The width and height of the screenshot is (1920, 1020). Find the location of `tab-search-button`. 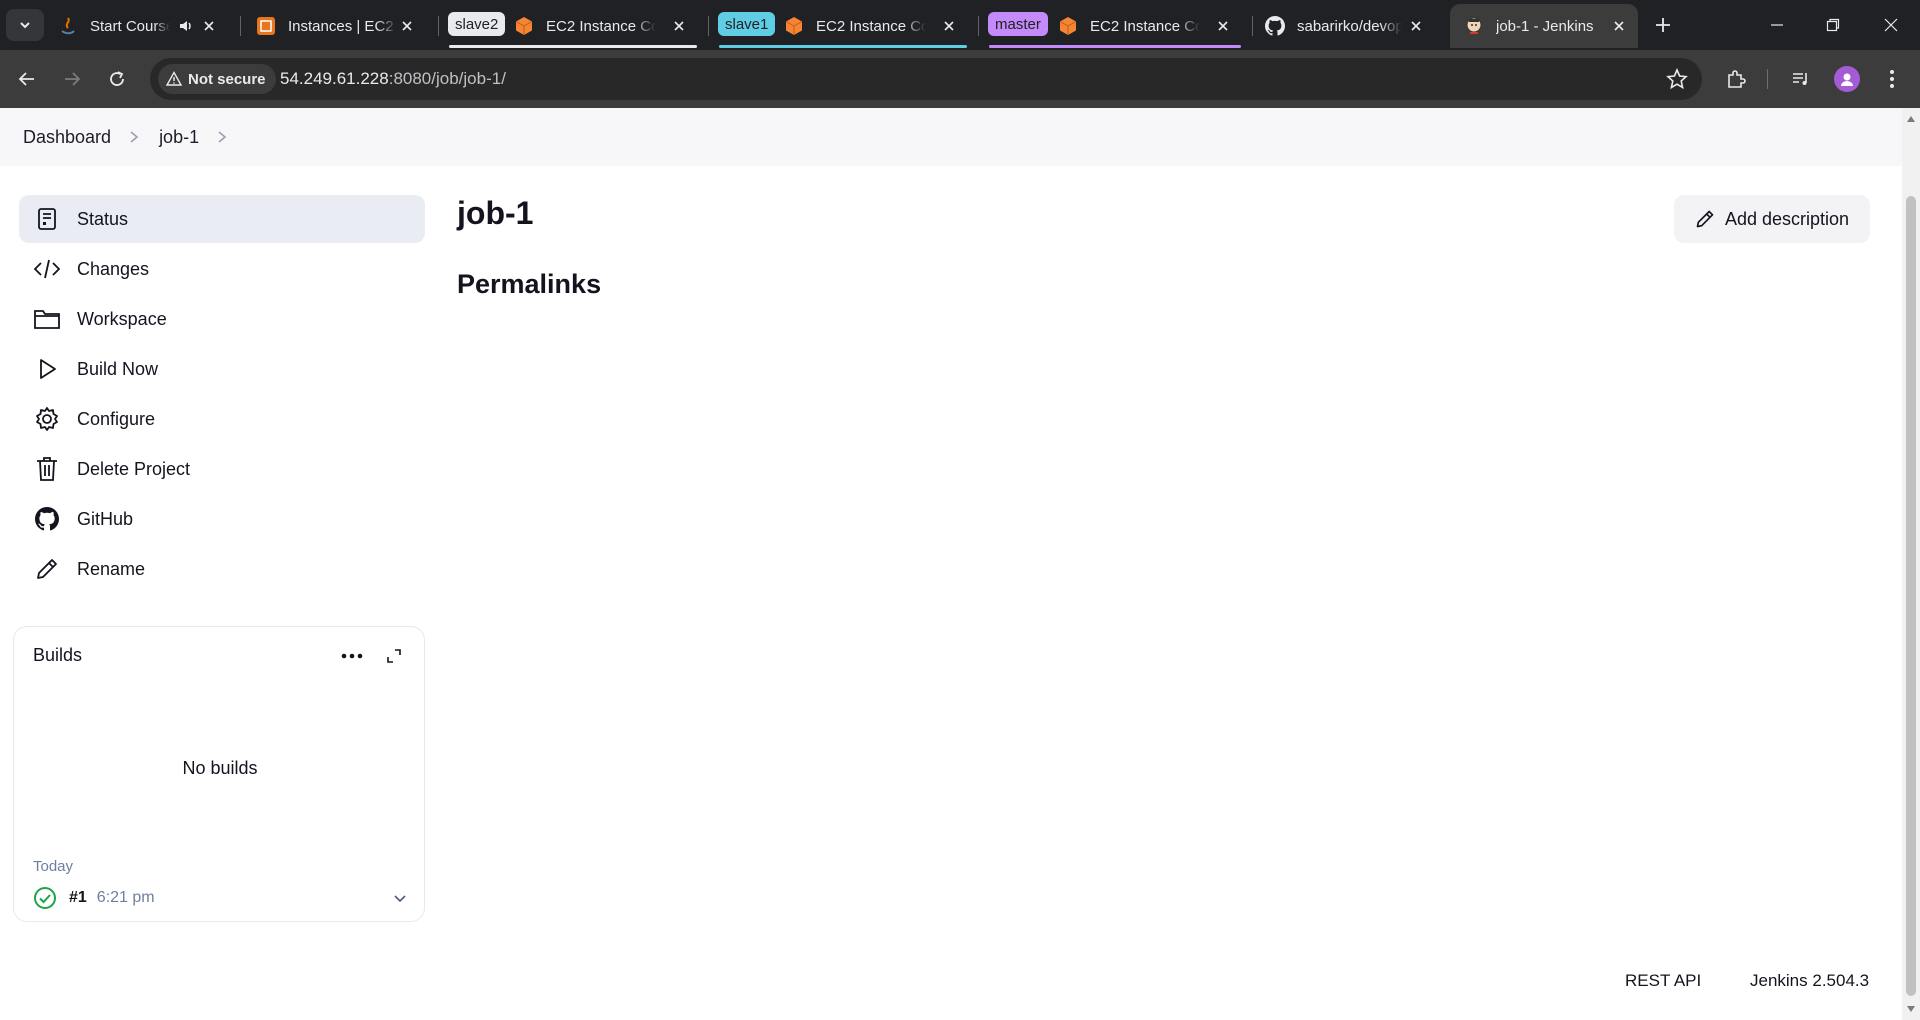

tab-search-button is located at coordinates (25, 25).